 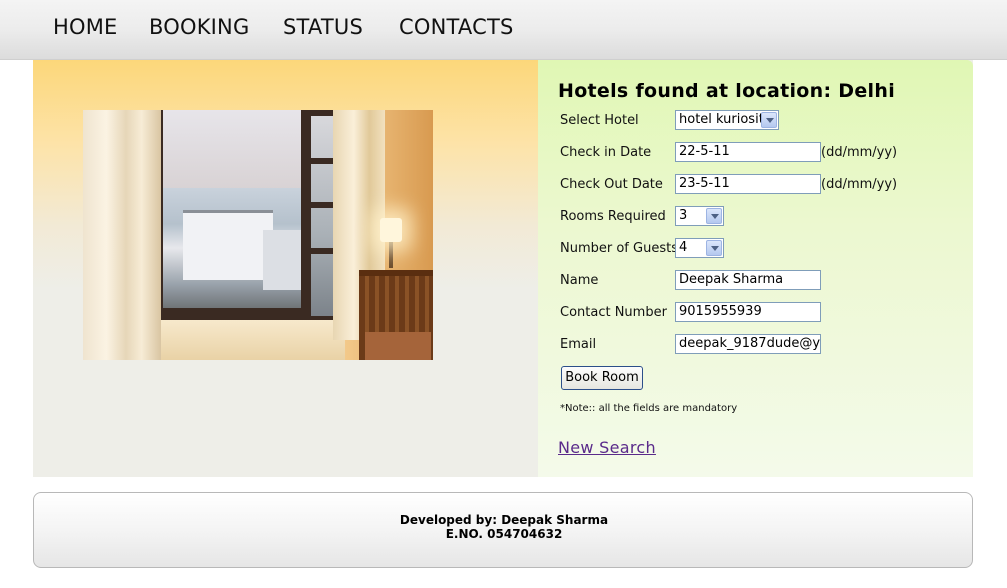 I want to click on chair-seat, so click(x=398, y=346).